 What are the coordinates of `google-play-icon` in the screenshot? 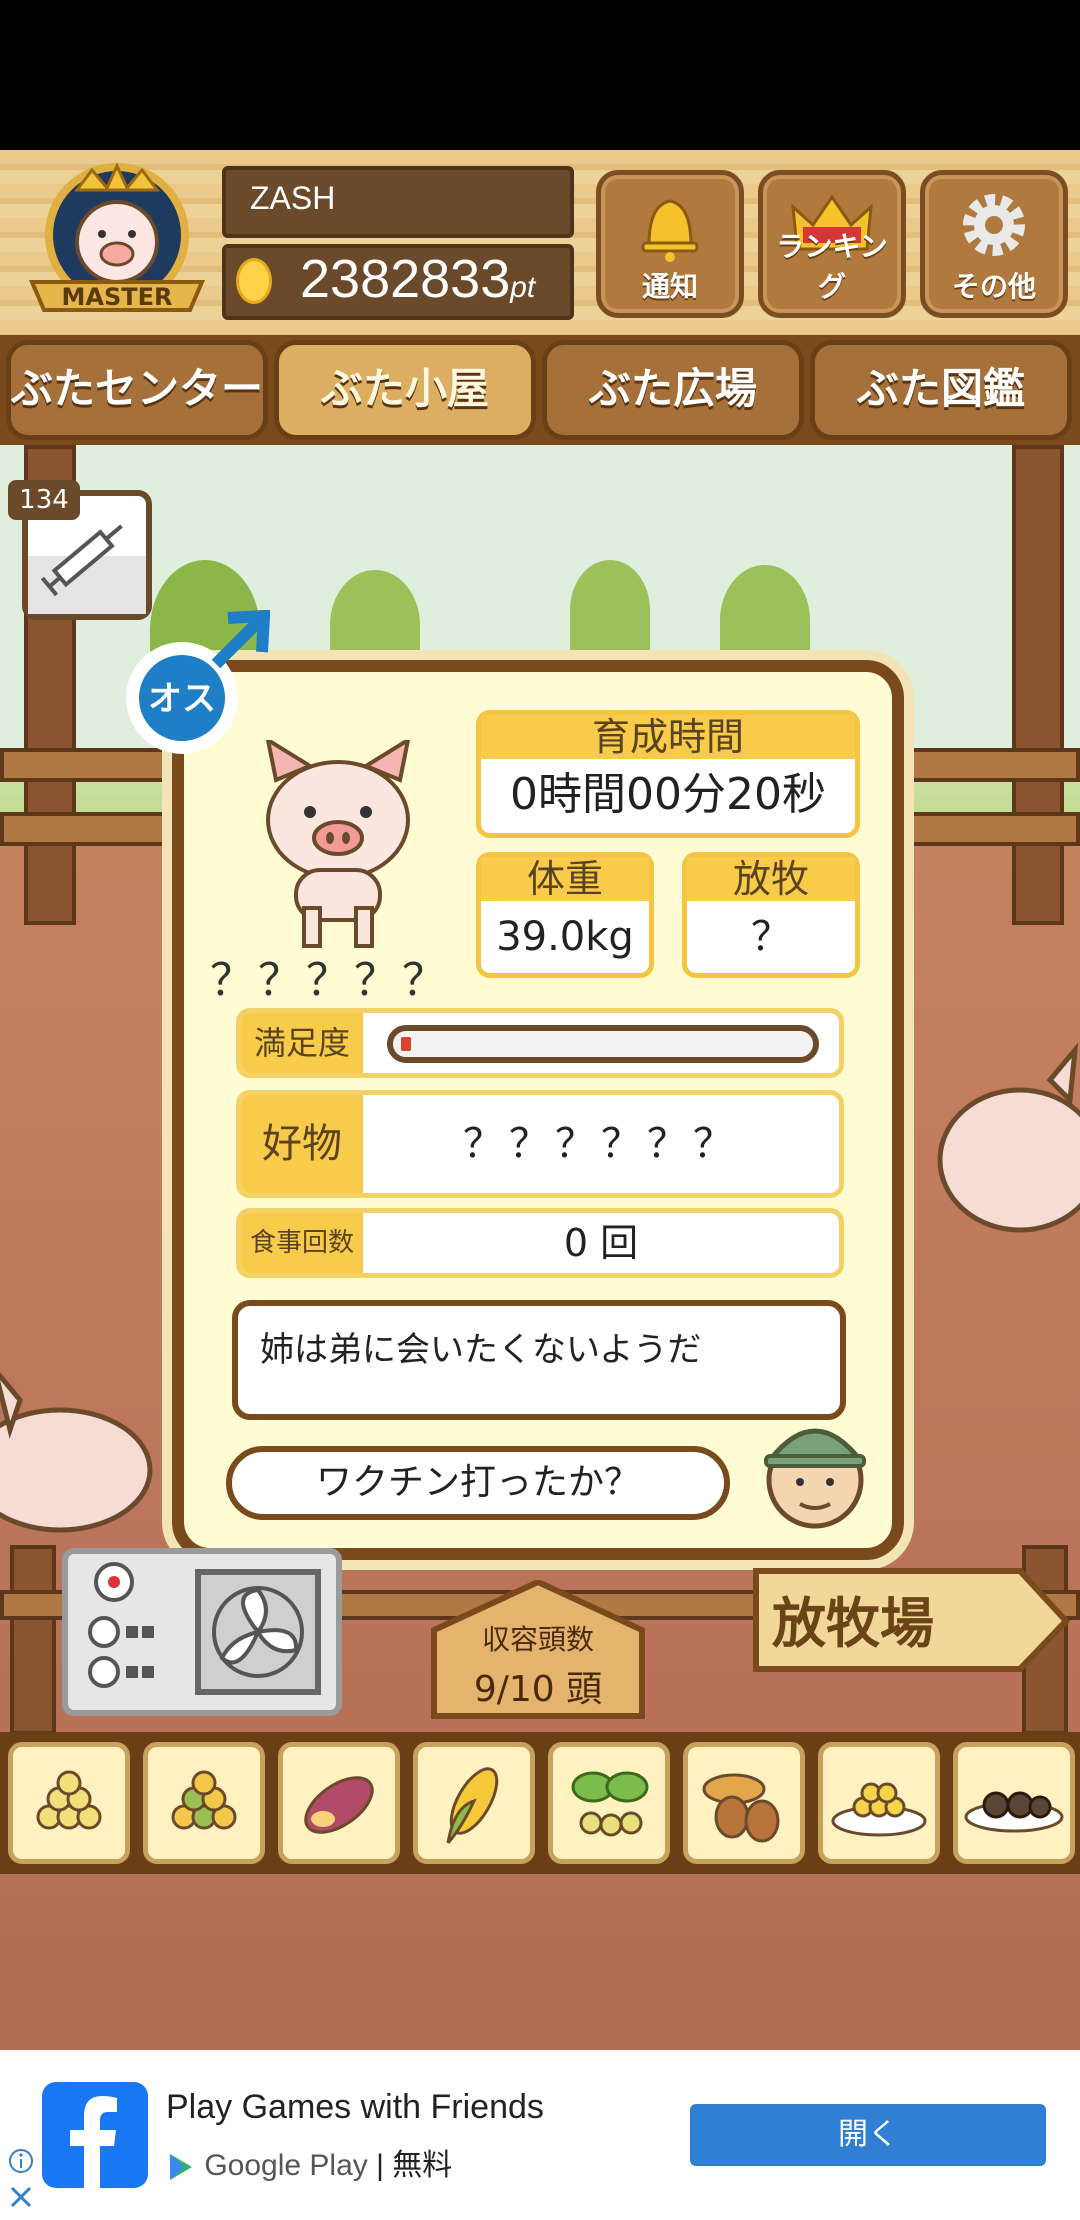 It's located at (181, 2167).